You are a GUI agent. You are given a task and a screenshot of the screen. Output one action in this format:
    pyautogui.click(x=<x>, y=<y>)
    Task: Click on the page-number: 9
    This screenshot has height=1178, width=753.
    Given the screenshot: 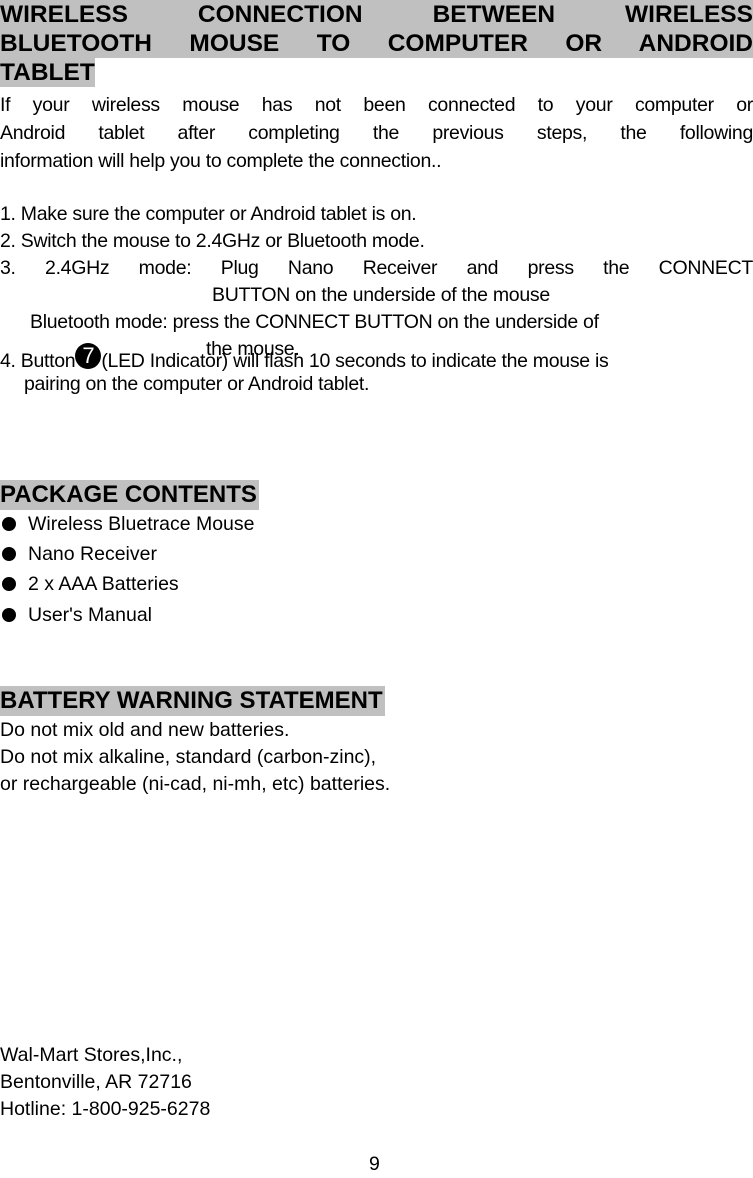 What is the action you would take?
    pyautogui.click(x=374, y=1164)
    